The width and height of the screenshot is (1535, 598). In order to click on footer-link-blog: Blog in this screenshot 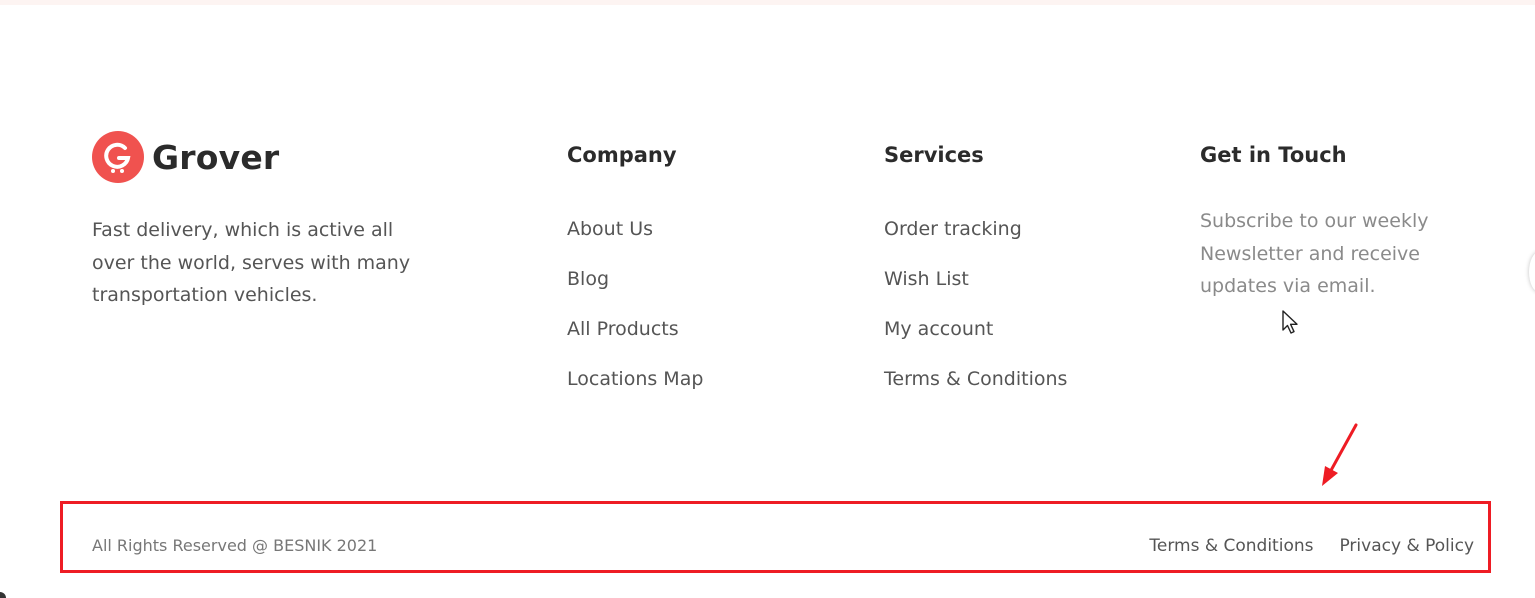, I will do `click(635, 289)`.